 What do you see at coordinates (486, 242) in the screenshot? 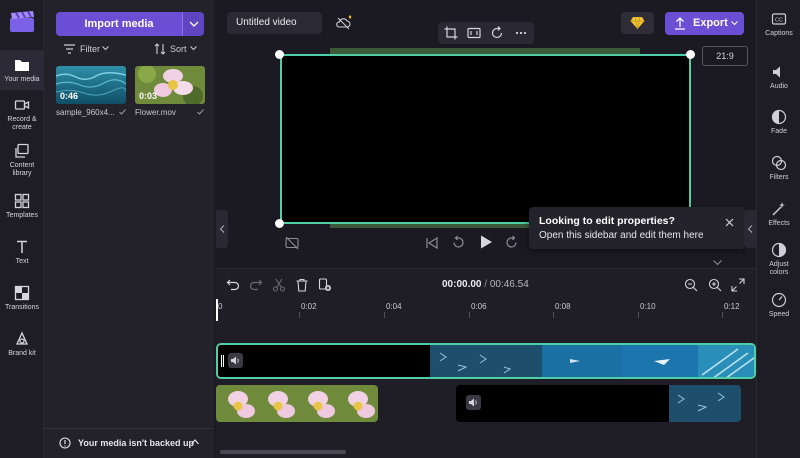
I see `play-icon` at bounding box center [486, 242].